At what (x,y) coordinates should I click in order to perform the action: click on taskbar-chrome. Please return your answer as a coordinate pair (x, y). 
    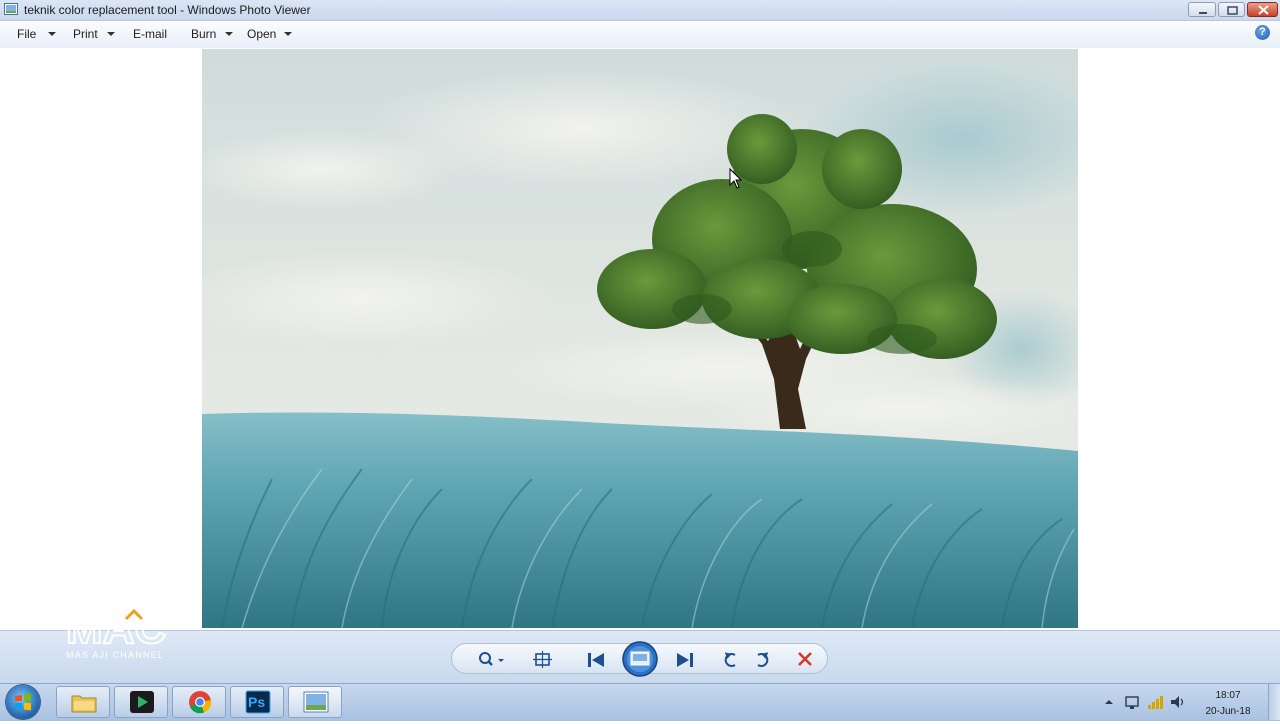
    Looking at the image, I should click on (199, 702).